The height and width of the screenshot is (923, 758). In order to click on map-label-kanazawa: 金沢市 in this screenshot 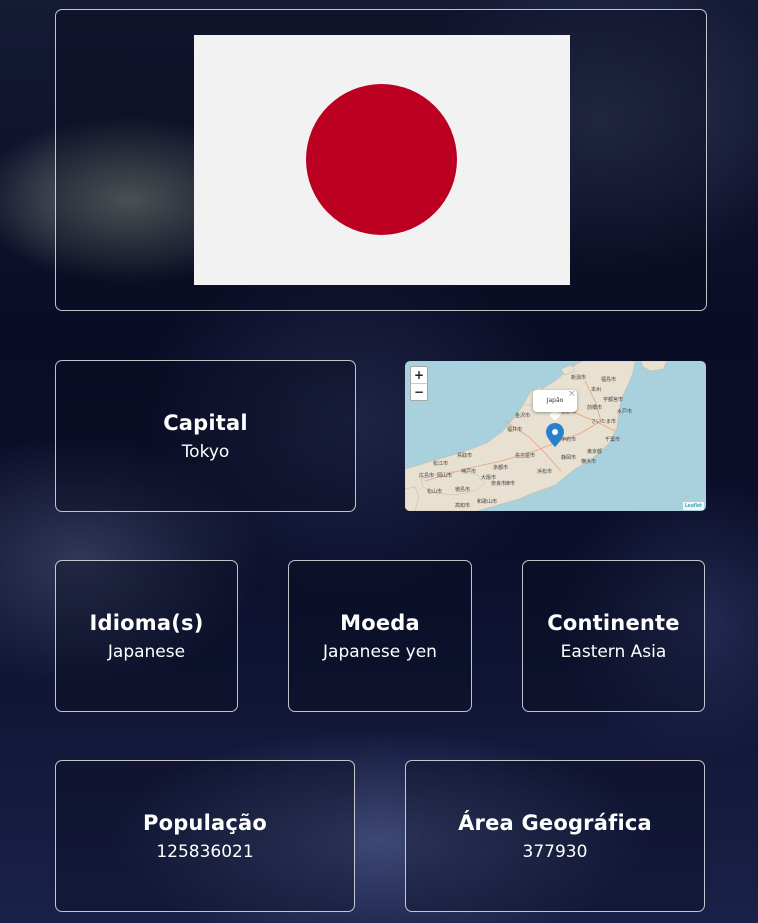, I will do `click(522, 415)`.